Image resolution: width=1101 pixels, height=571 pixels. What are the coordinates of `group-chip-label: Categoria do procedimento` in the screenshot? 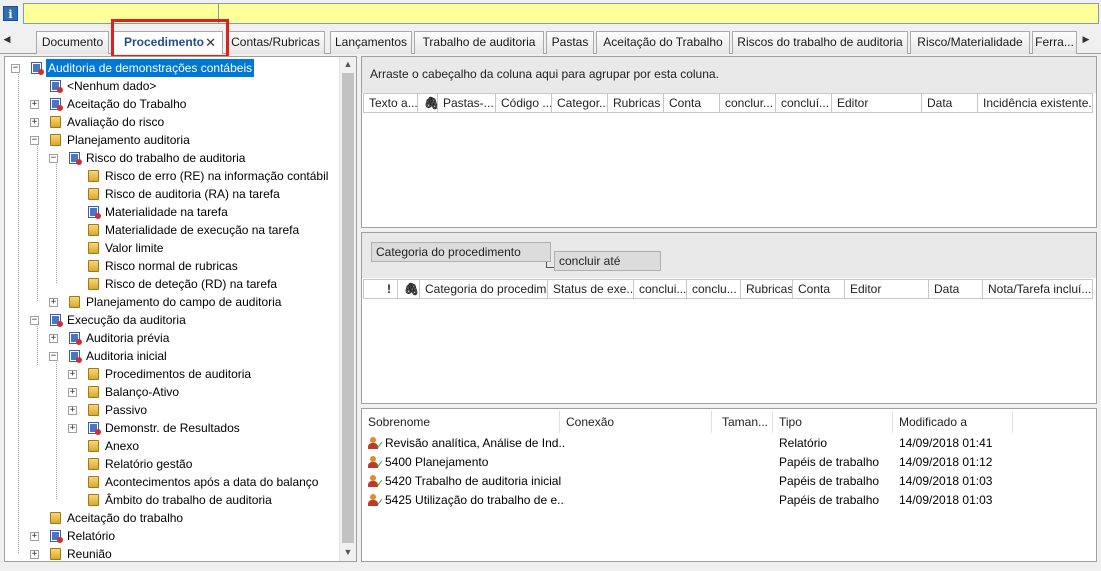 It's located at (448, 252).